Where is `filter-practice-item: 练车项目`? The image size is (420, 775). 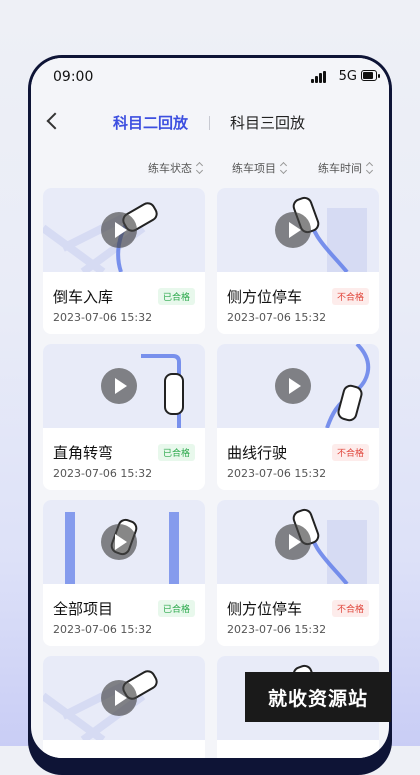 filter-practice-item: 练车项目 is located at coordinates (260, 168).